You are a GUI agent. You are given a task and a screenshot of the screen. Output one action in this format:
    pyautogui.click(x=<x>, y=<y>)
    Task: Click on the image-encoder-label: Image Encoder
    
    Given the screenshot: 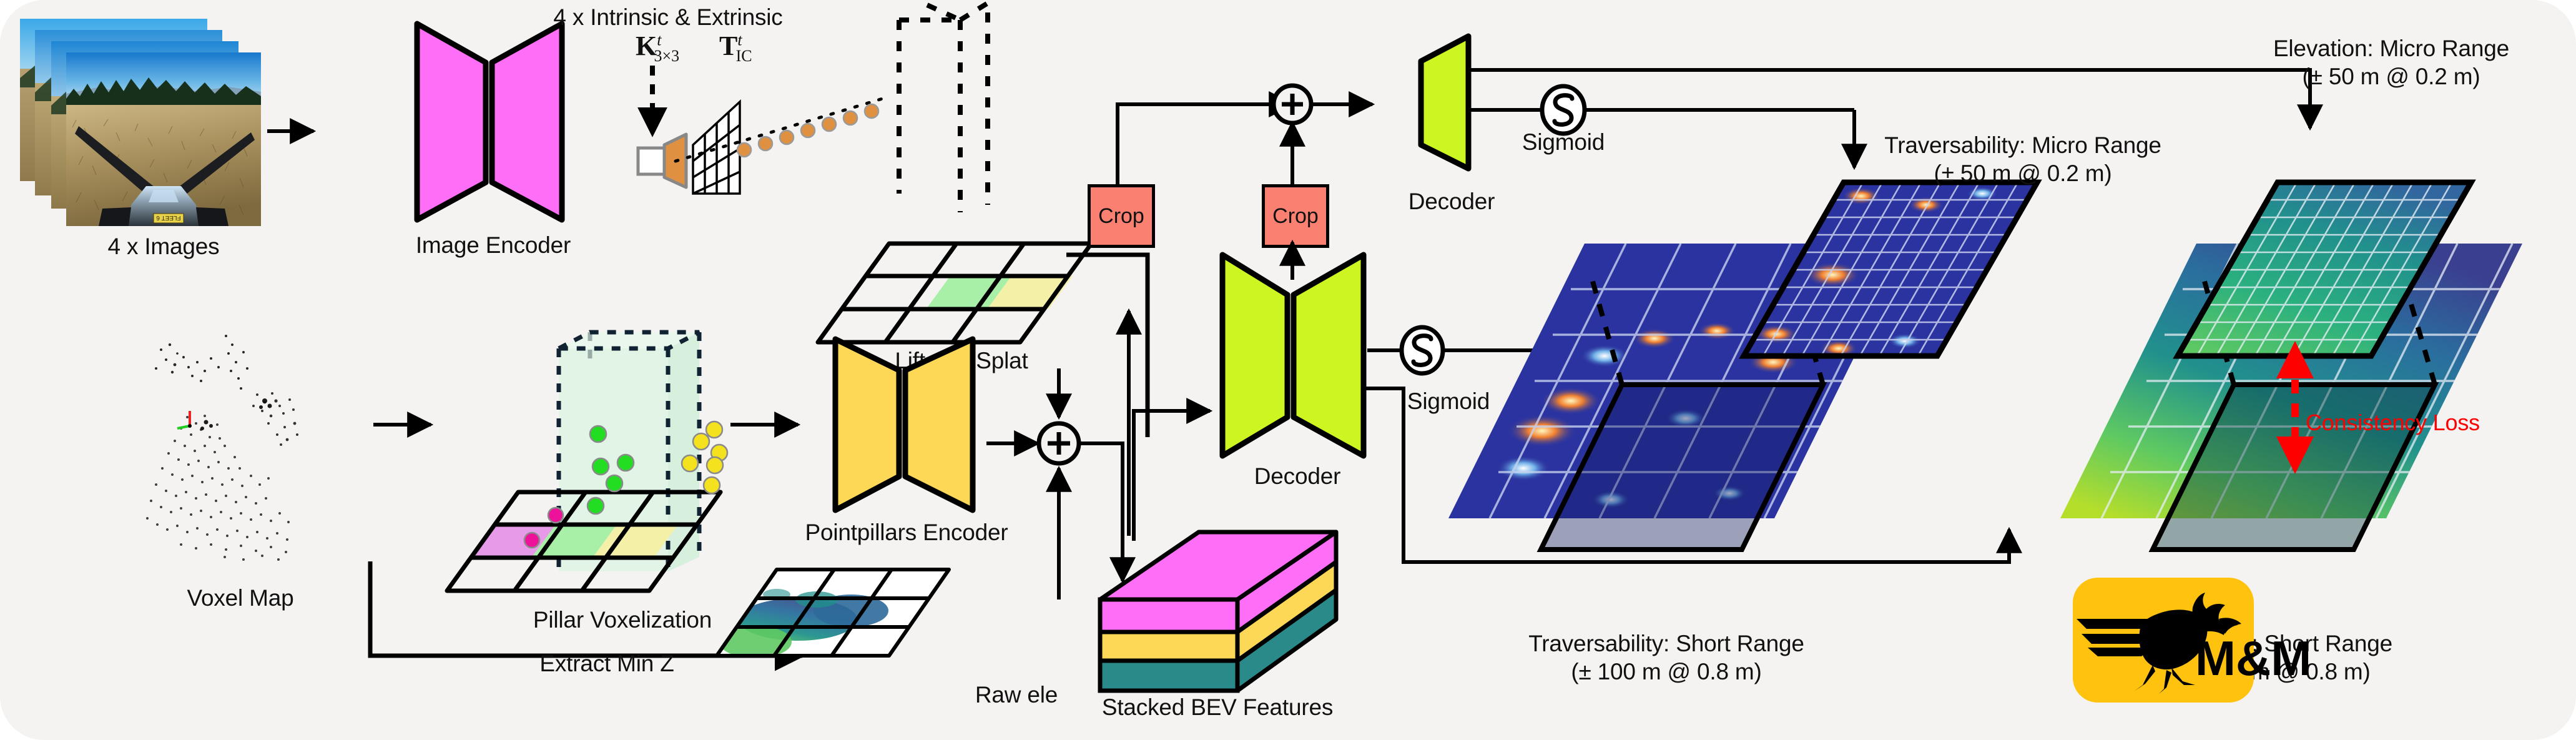 What is the action you would take?
    pyautogui.click(x=493, y=245)
    